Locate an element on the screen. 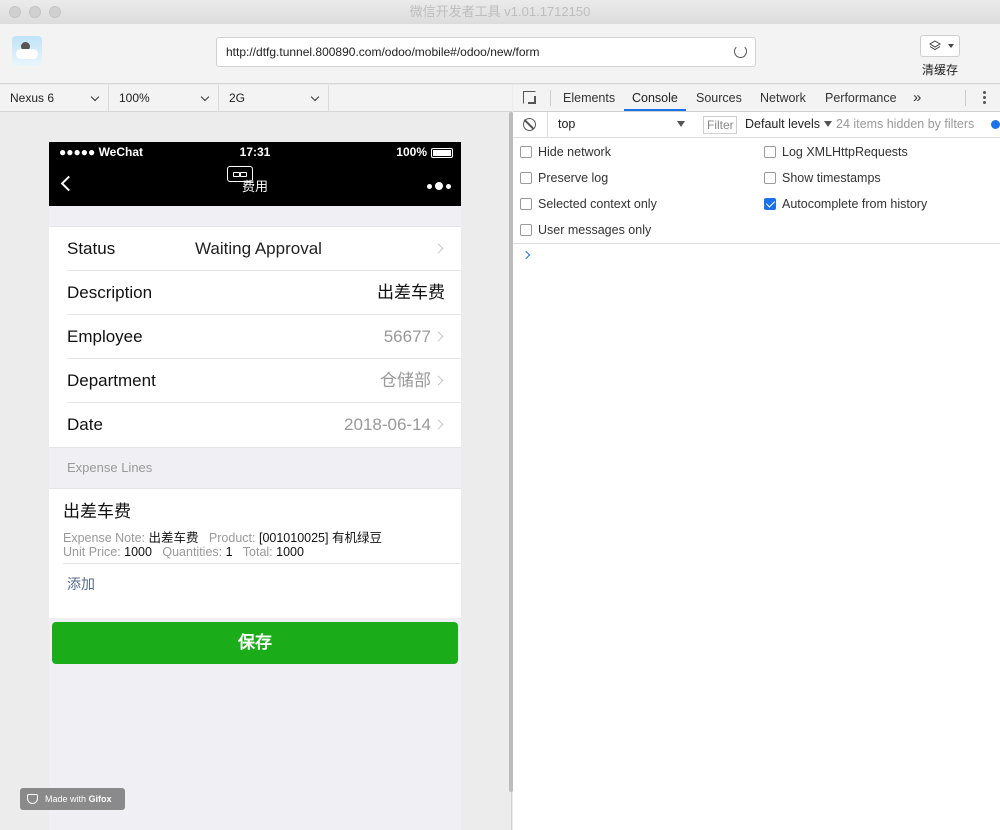 This screenshot has height=830, width=1000. clear-cache-label: 清缓存 is located at coordinates (939, 70).